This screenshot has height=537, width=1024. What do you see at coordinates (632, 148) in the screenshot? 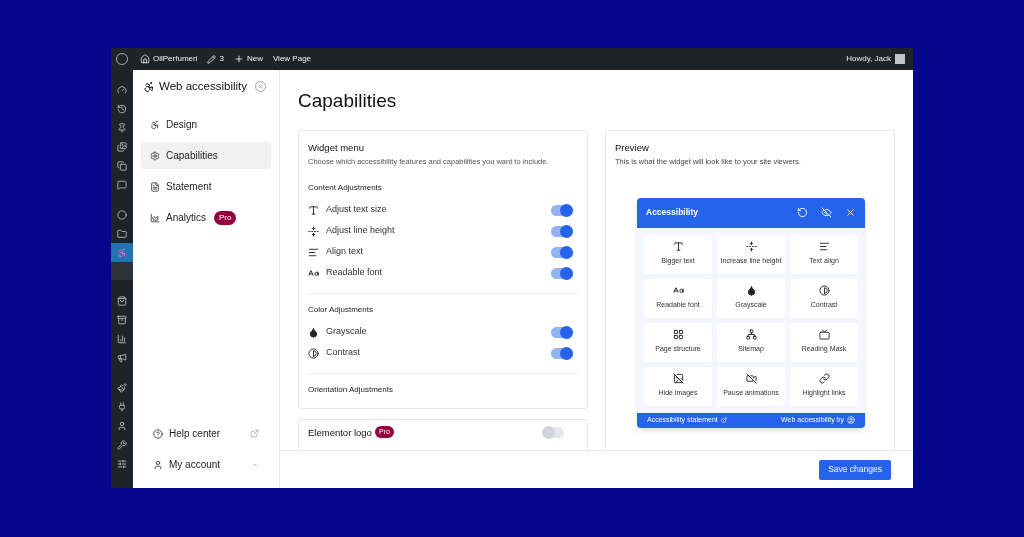
I see `card-title: Preview` at bounding box center [632, 148].